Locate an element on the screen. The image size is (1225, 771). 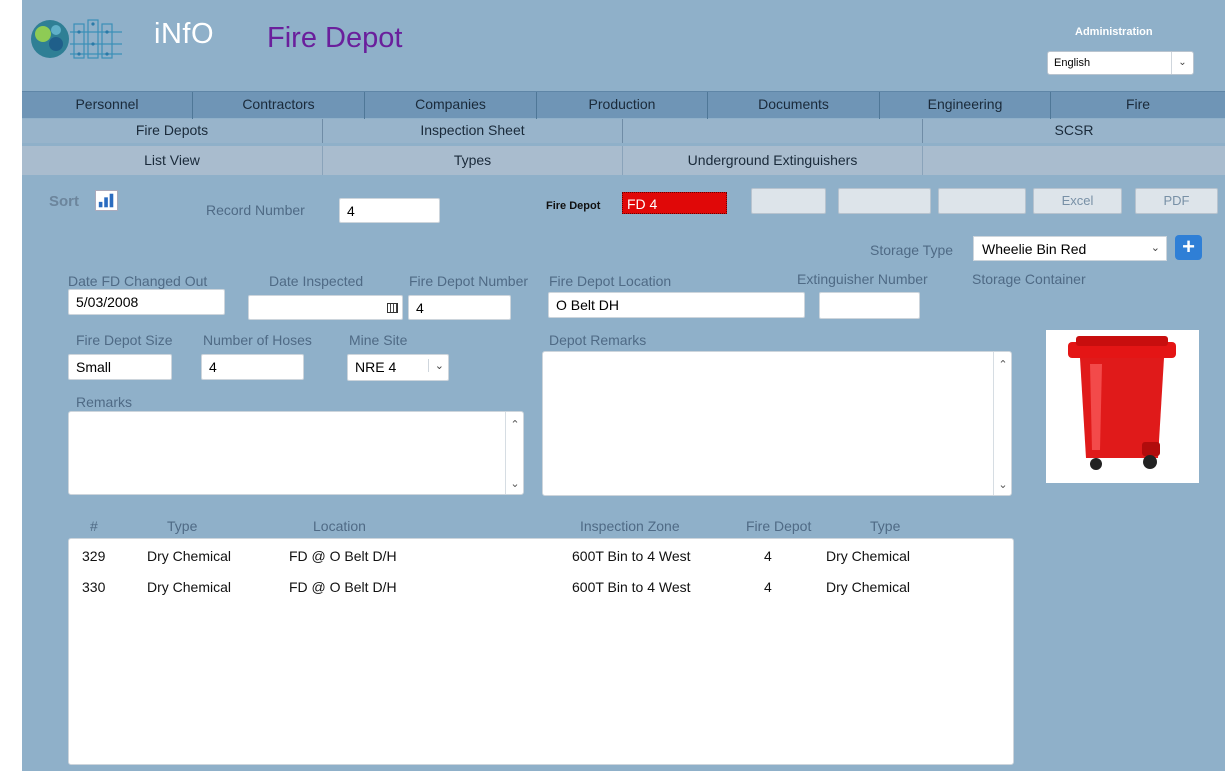
remarks-scrollbar: ⌃ ⌄ is located at coordinates (514, 453).